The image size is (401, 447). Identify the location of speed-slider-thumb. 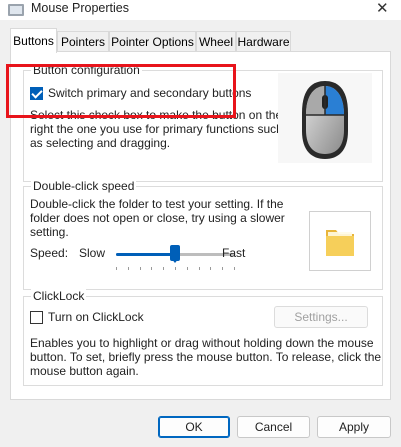
(175, 254).